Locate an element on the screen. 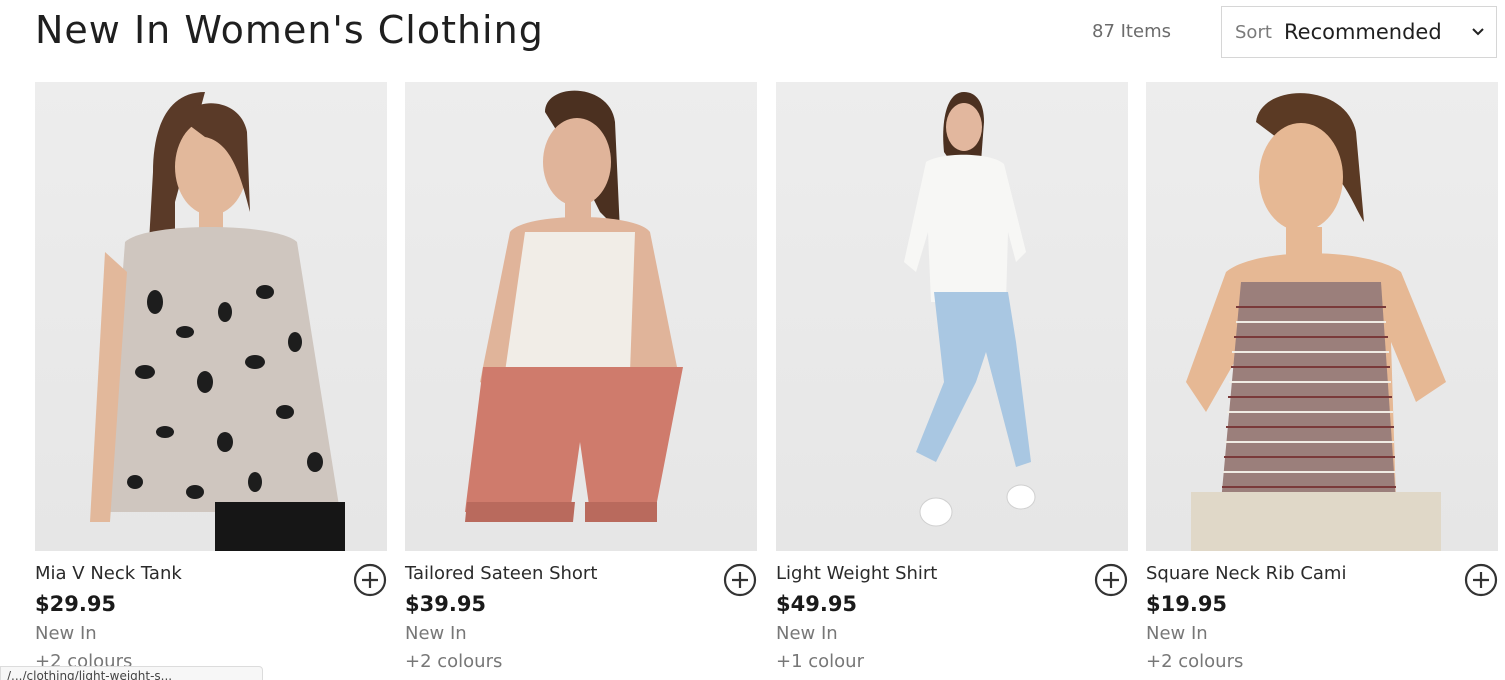  product-name: Mia V Neck Tank is located at coordinates (108, 573).